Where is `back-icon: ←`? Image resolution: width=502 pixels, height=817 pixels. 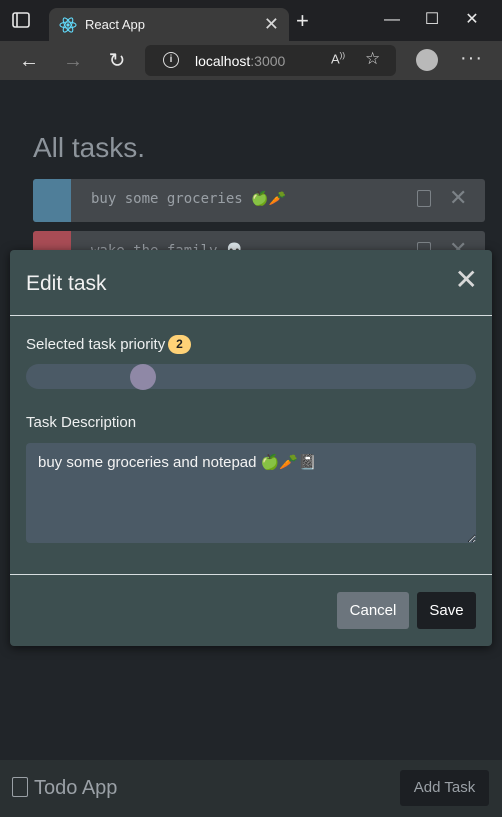 back-icon: ← is located at coordinates (29, 61).